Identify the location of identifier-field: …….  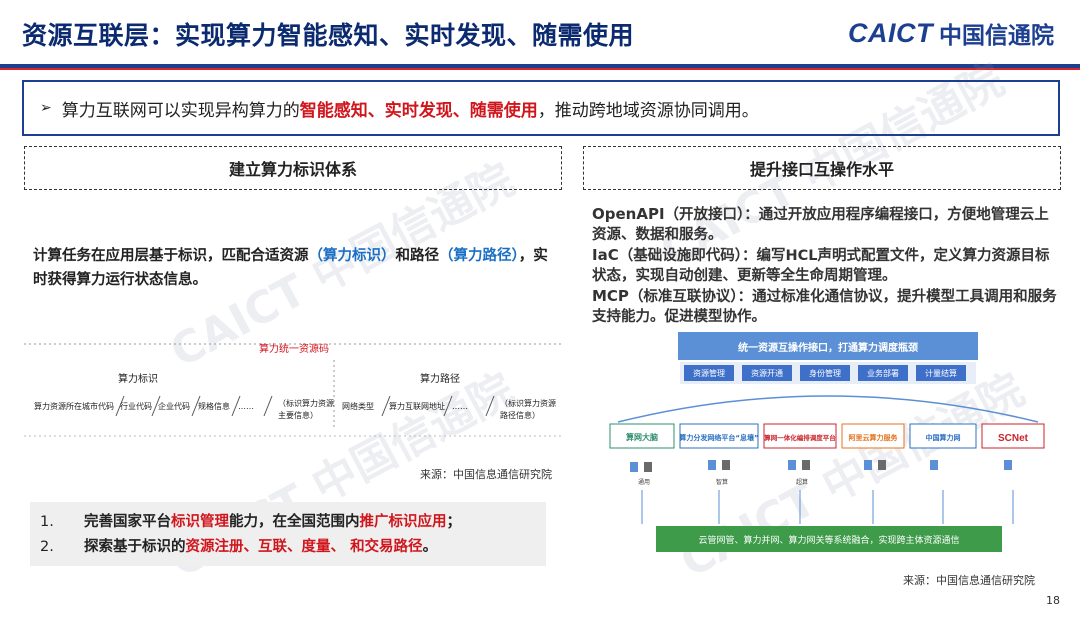
(246, 406).